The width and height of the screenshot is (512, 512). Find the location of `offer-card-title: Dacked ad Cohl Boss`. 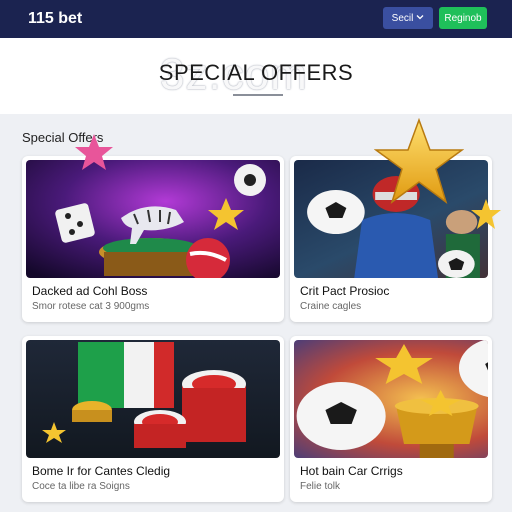

offer-card-title: Dacked ad Cohl Boss is located at coordinates (90, 291).